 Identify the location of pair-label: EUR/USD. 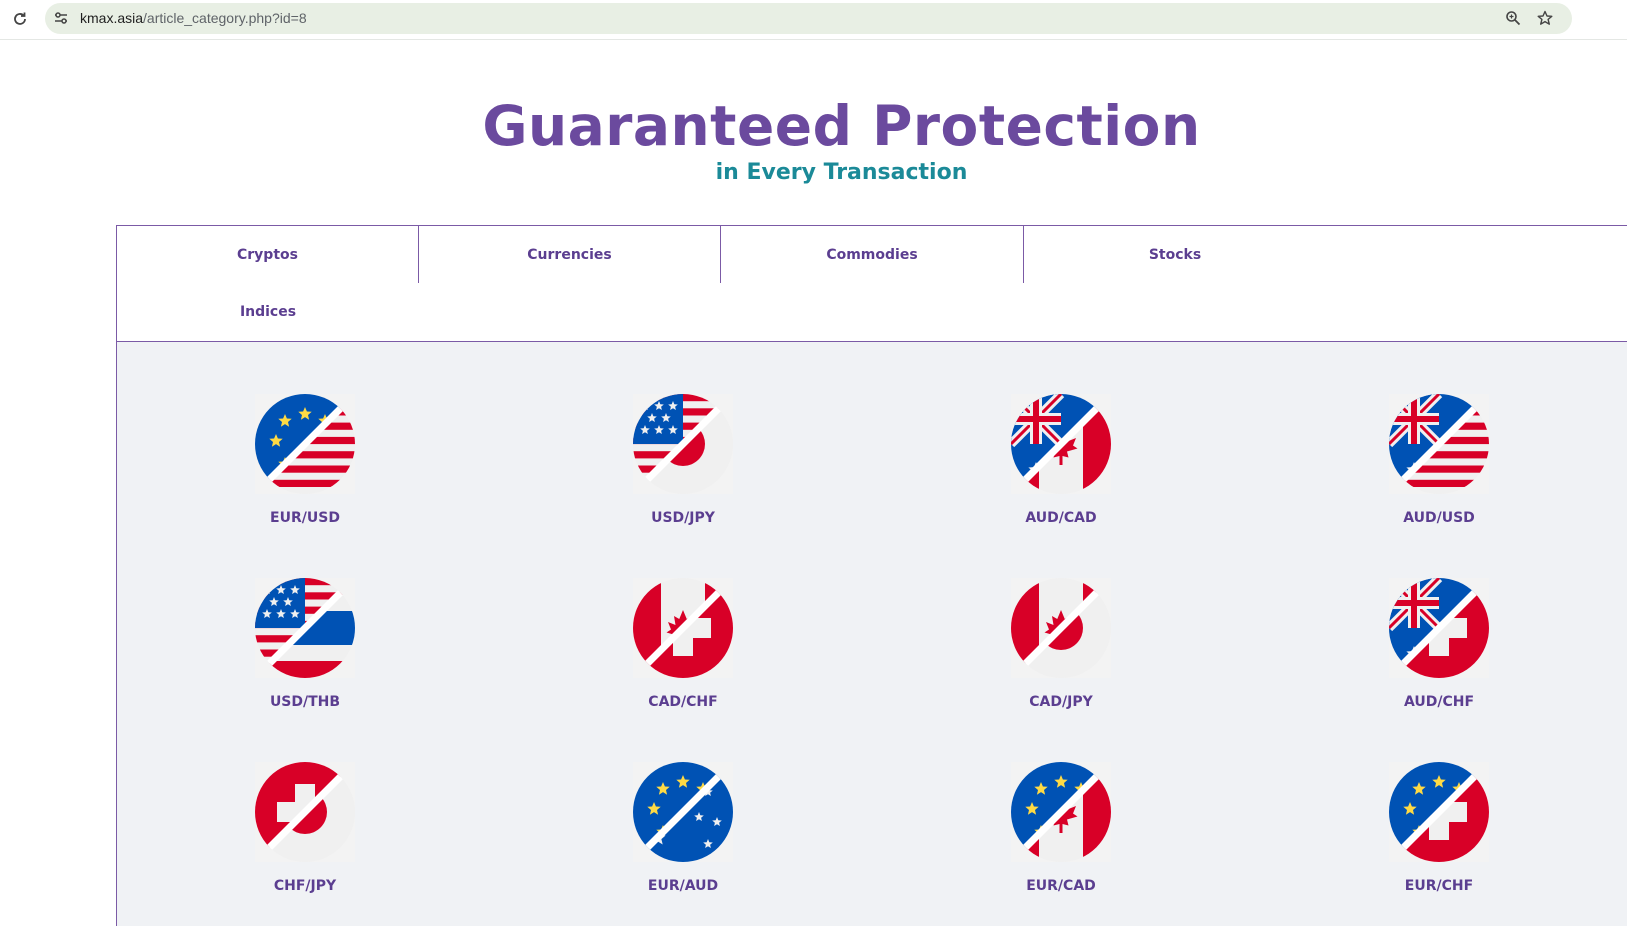
(305, 518).